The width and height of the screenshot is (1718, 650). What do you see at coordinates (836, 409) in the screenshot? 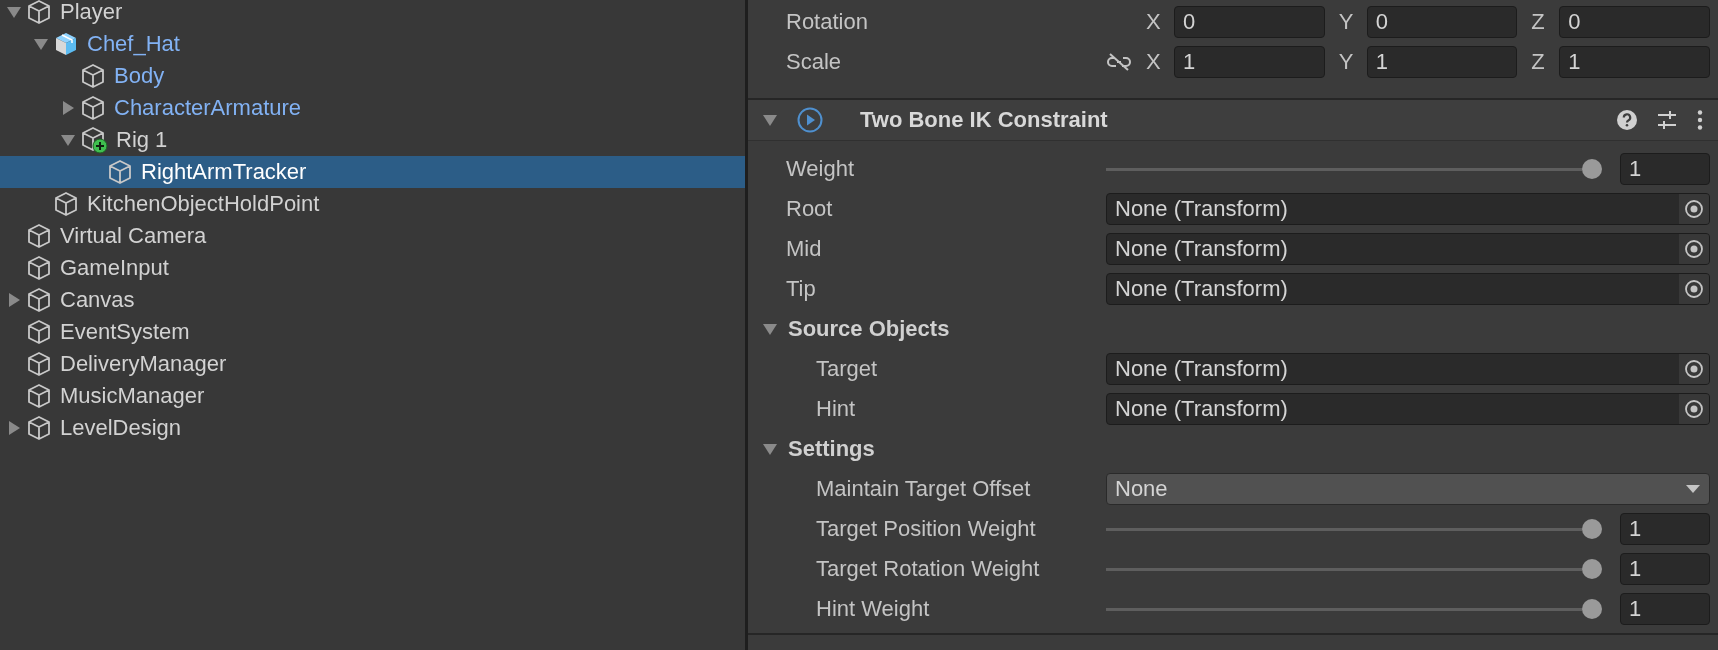
I see `property-label: Hint` at bounding box center [836, 409].